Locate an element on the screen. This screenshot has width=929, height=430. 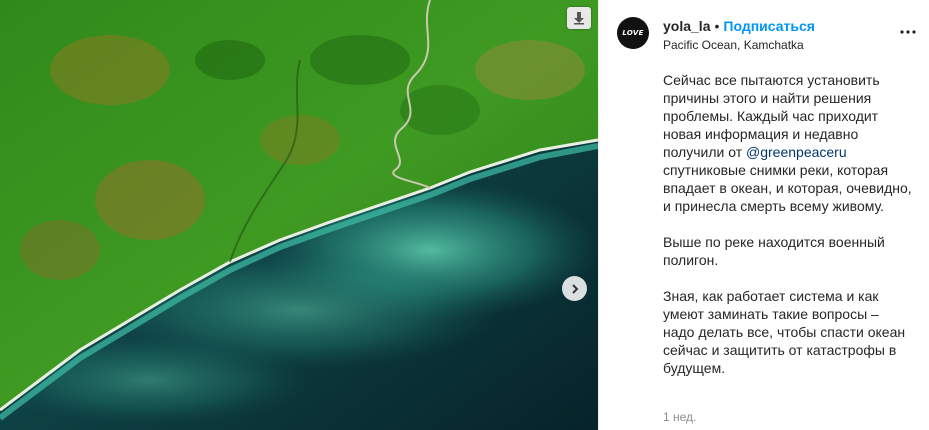
avatar: LOVE is located at coordinates (633, 33).